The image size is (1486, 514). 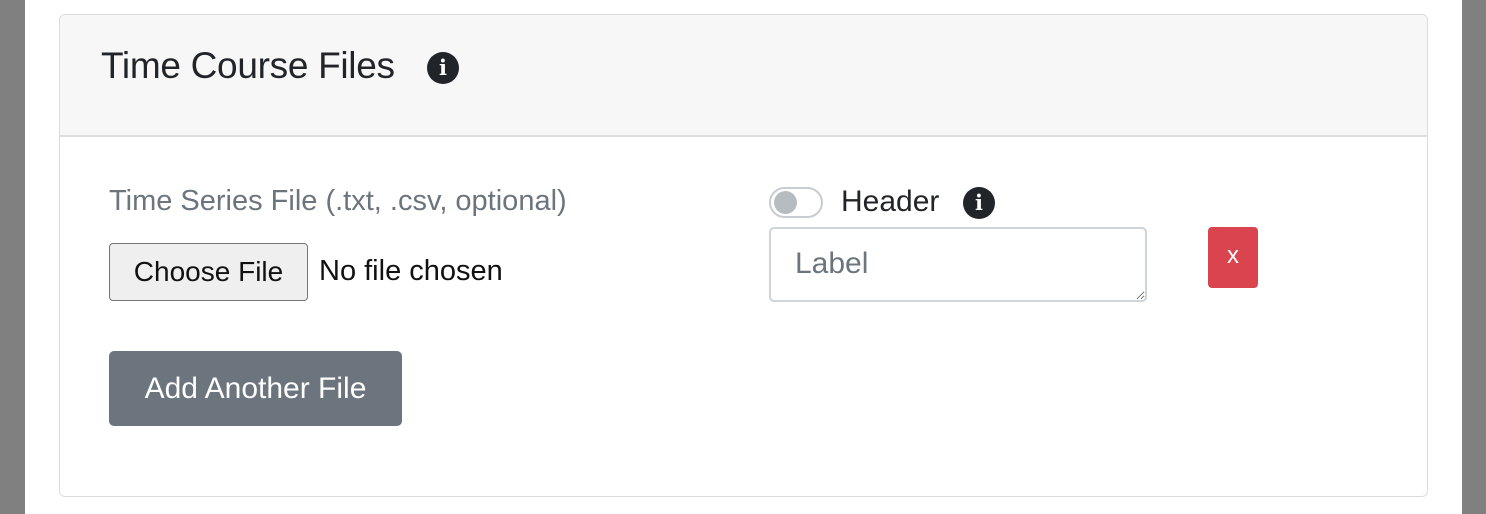 What do you see at coordinates (255, 388) in the screenshot?
I see `add-another-file-button: Add Another File` at bounding box center [255, 388].